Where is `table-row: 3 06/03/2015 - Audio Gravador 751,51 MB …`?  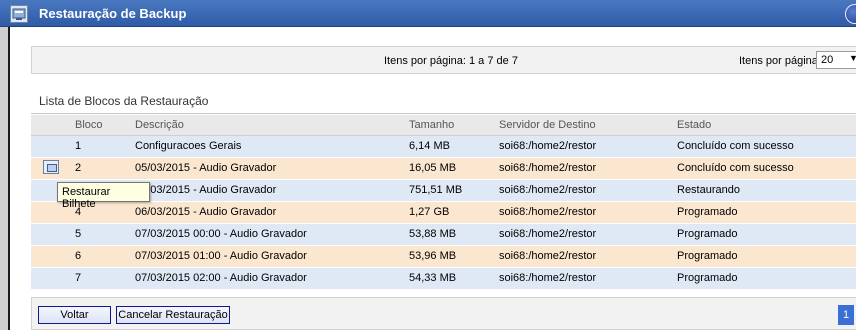 table-row: 3 06/03/2015 - Audio Gravador 751,51 MB … is located at coordinates (443, 190).